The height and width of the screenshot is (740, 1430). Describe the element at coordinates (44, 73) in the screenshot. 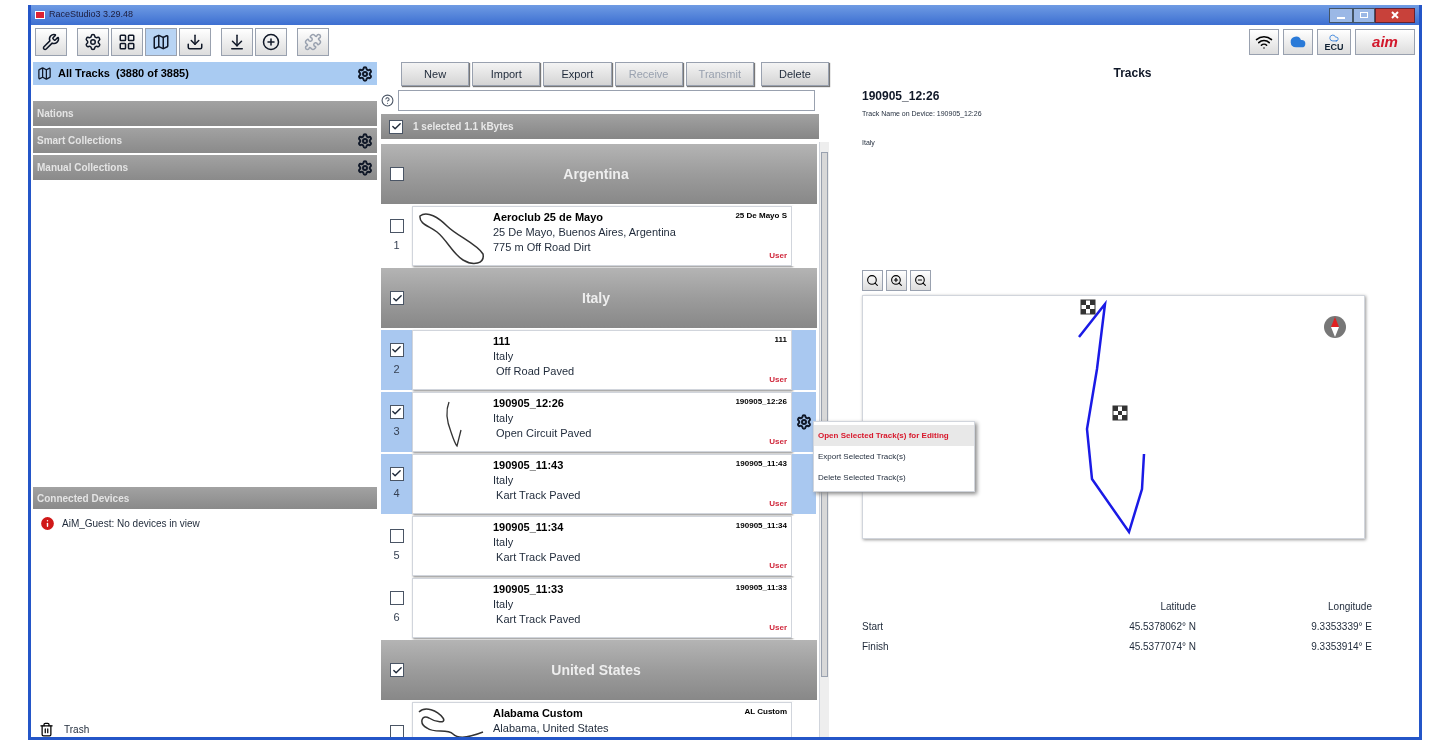

I see `tracks-icon` at that location.